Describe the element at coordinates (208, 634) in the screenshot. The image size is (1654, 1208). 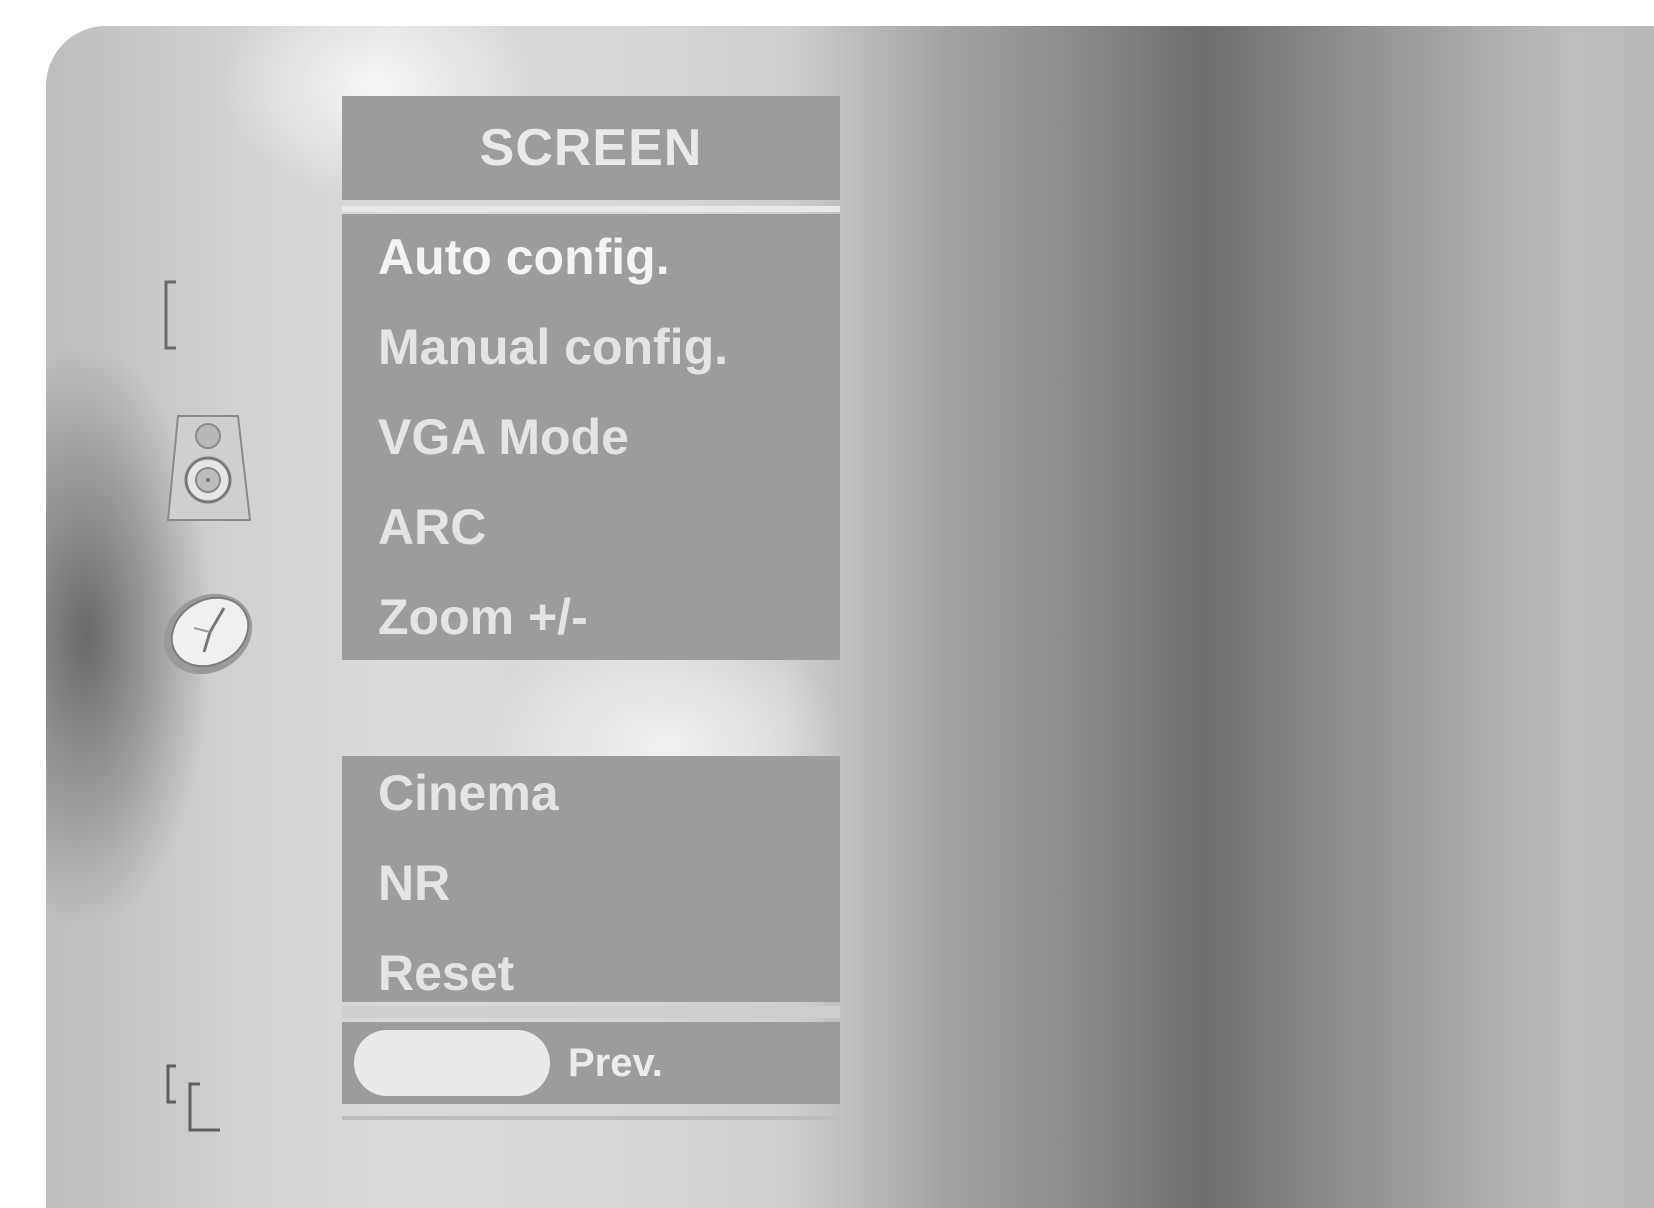
I see `clock-icon` at that location.